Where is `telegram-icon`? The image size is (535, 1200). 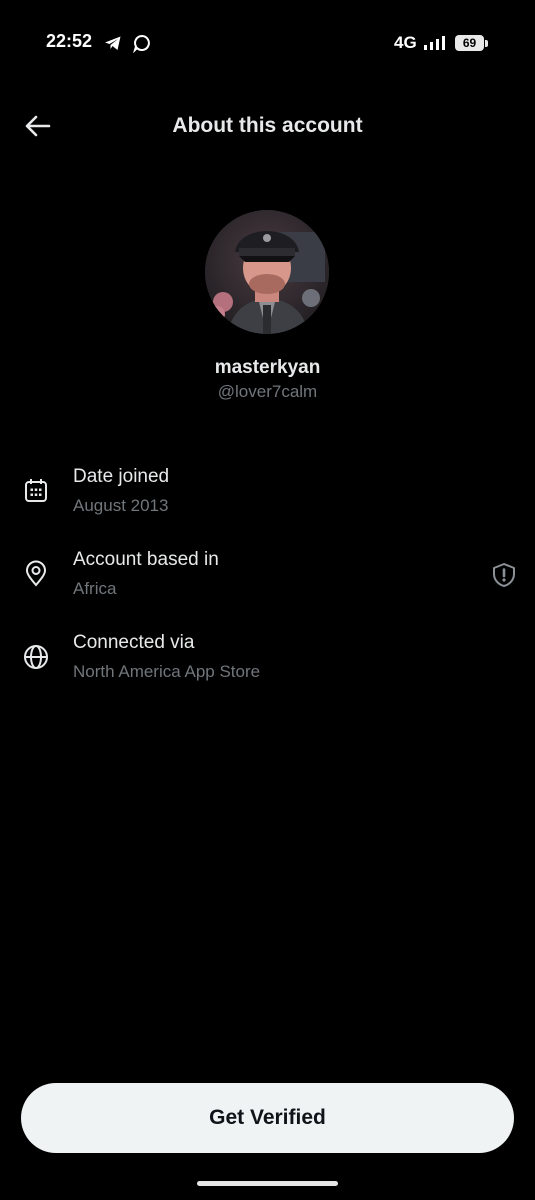
telegram-icon is located at coordinates (113, 43).